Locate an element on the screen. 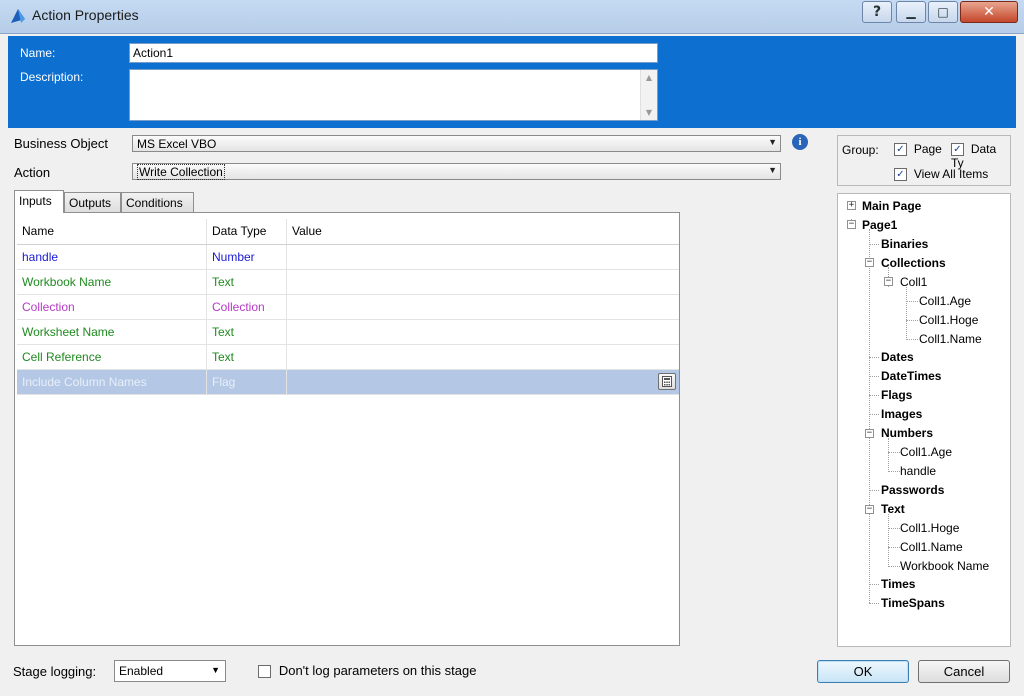 The height and width of the screenshot is (696, 1024). stage-logging-label: Stage logging: is located at coordinates (55, 671).